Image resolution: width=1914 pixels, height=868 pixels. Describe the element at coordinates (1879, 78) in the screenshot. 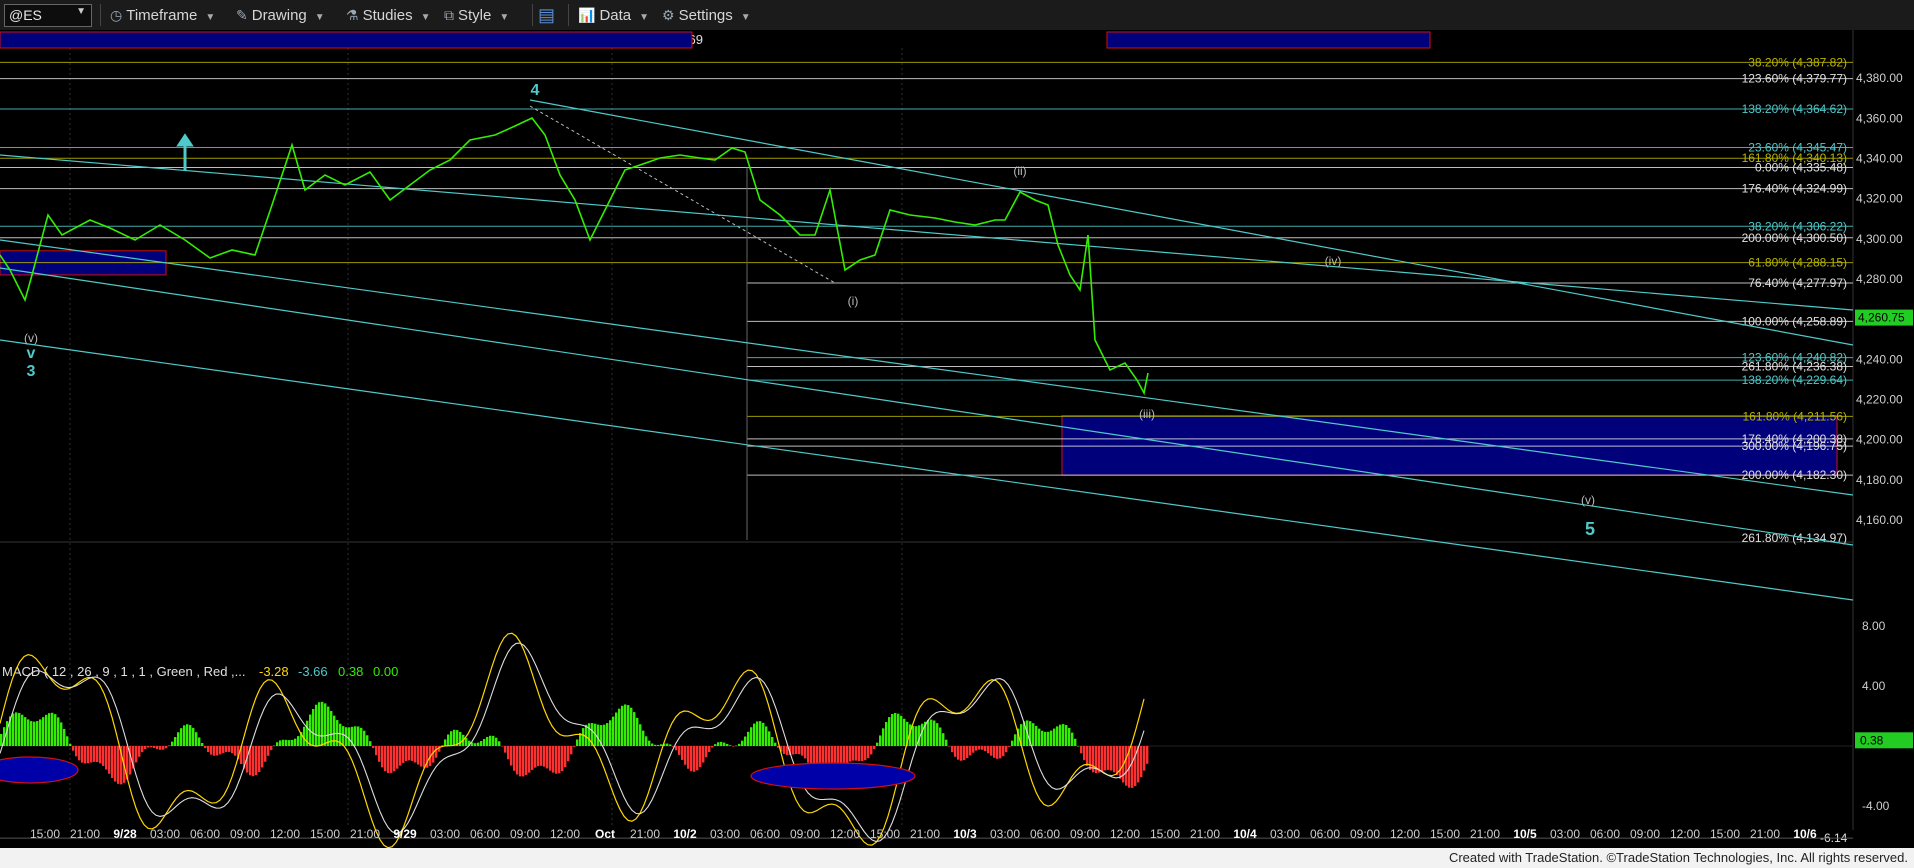

I see `price-axis-tick: 4,380.00` at that location.